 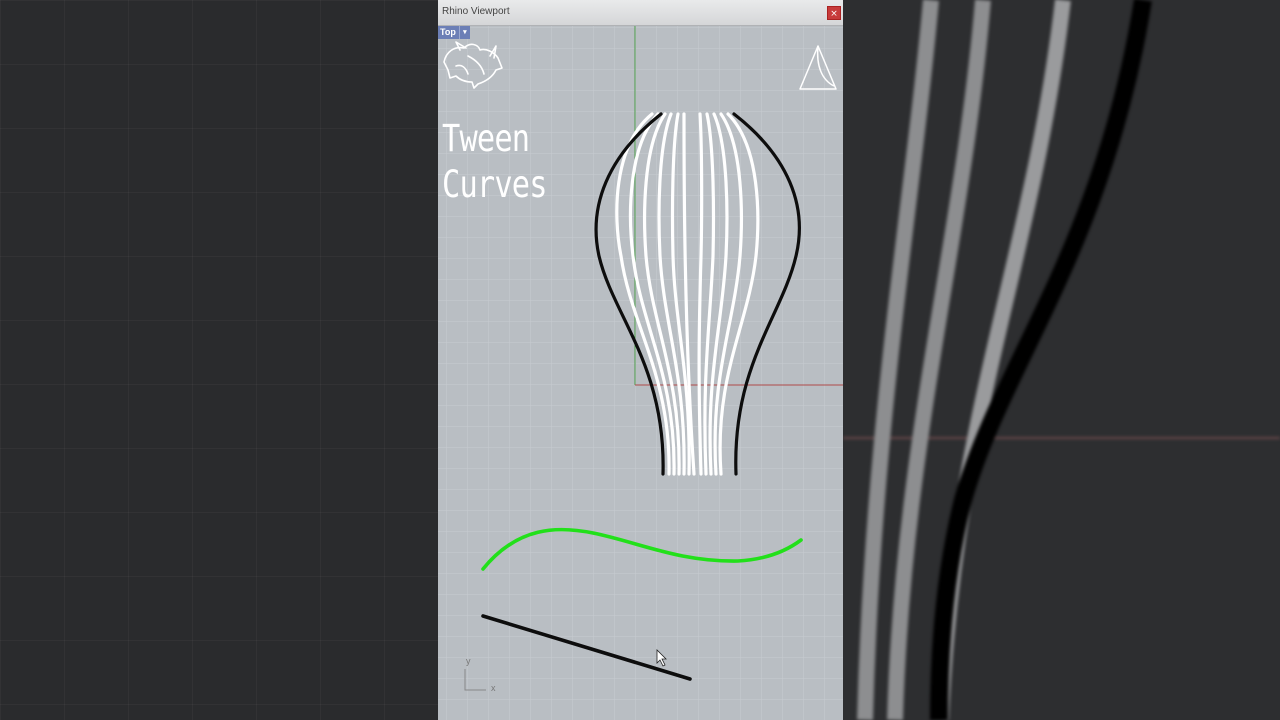 What do you see at coordinates (448, 32) in the screenshot?
I see `viewport-tab-label: Top` at bounding box center [448, 32].